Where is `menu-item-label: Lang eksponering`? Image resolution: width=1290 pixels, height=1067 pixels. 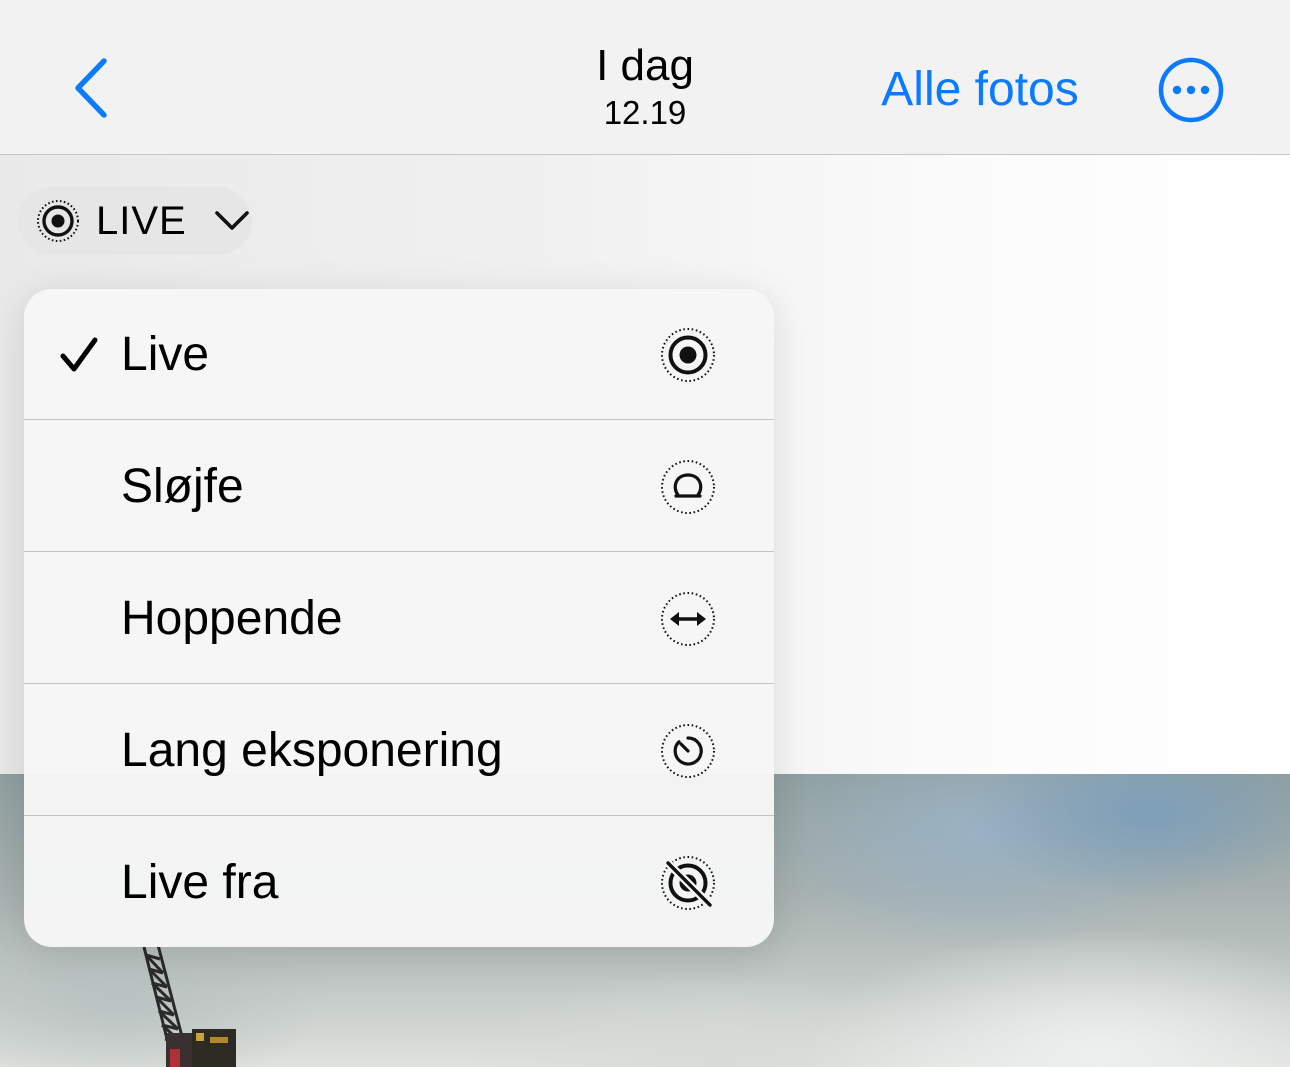 menu-item-label: Lang eksponering is located at coordinates (312, 750).